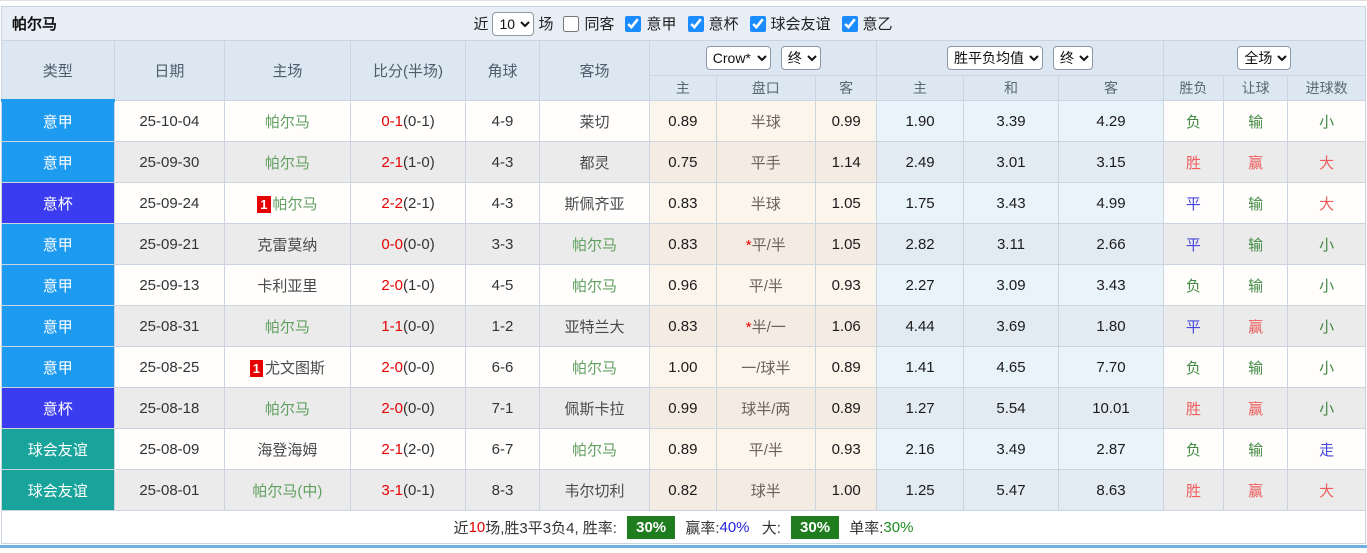 The height and width of the screenshot is (553, 1367). Describe the element at coordinates (866, 528) in the screenshot. I see `single-rate-label: 单率:` at that location.